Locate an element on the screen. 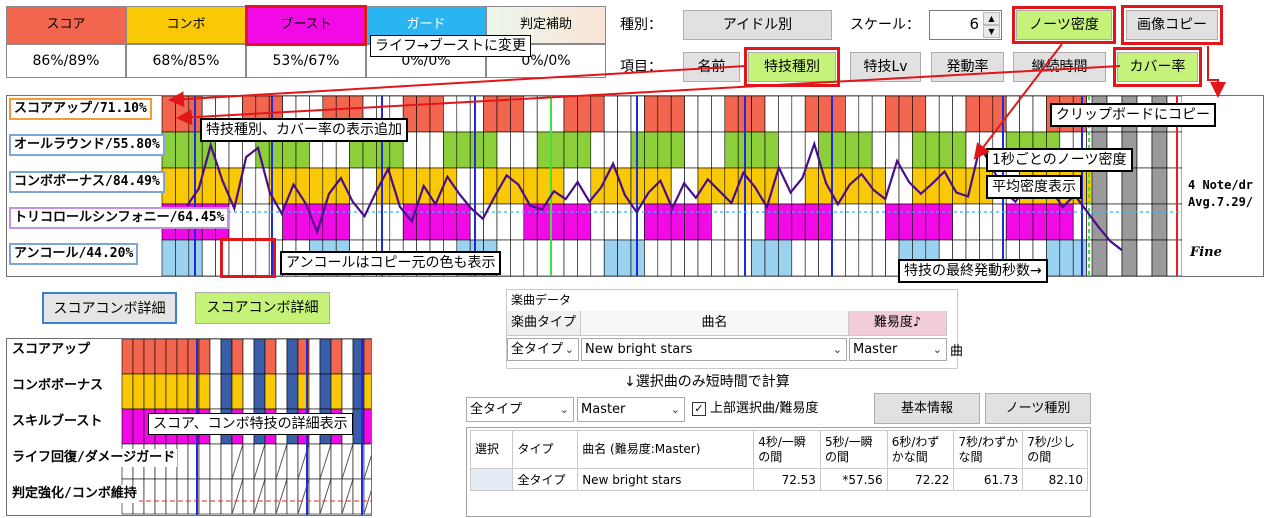  idol-type-button: アイドル別 is located at coordinates (757, 25).